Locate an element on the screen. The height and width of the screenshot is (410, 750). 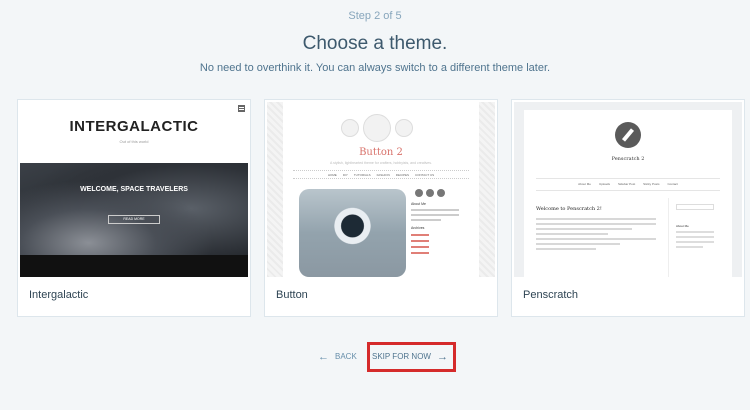
preview-featured-image is located at coordinates (352, 233).